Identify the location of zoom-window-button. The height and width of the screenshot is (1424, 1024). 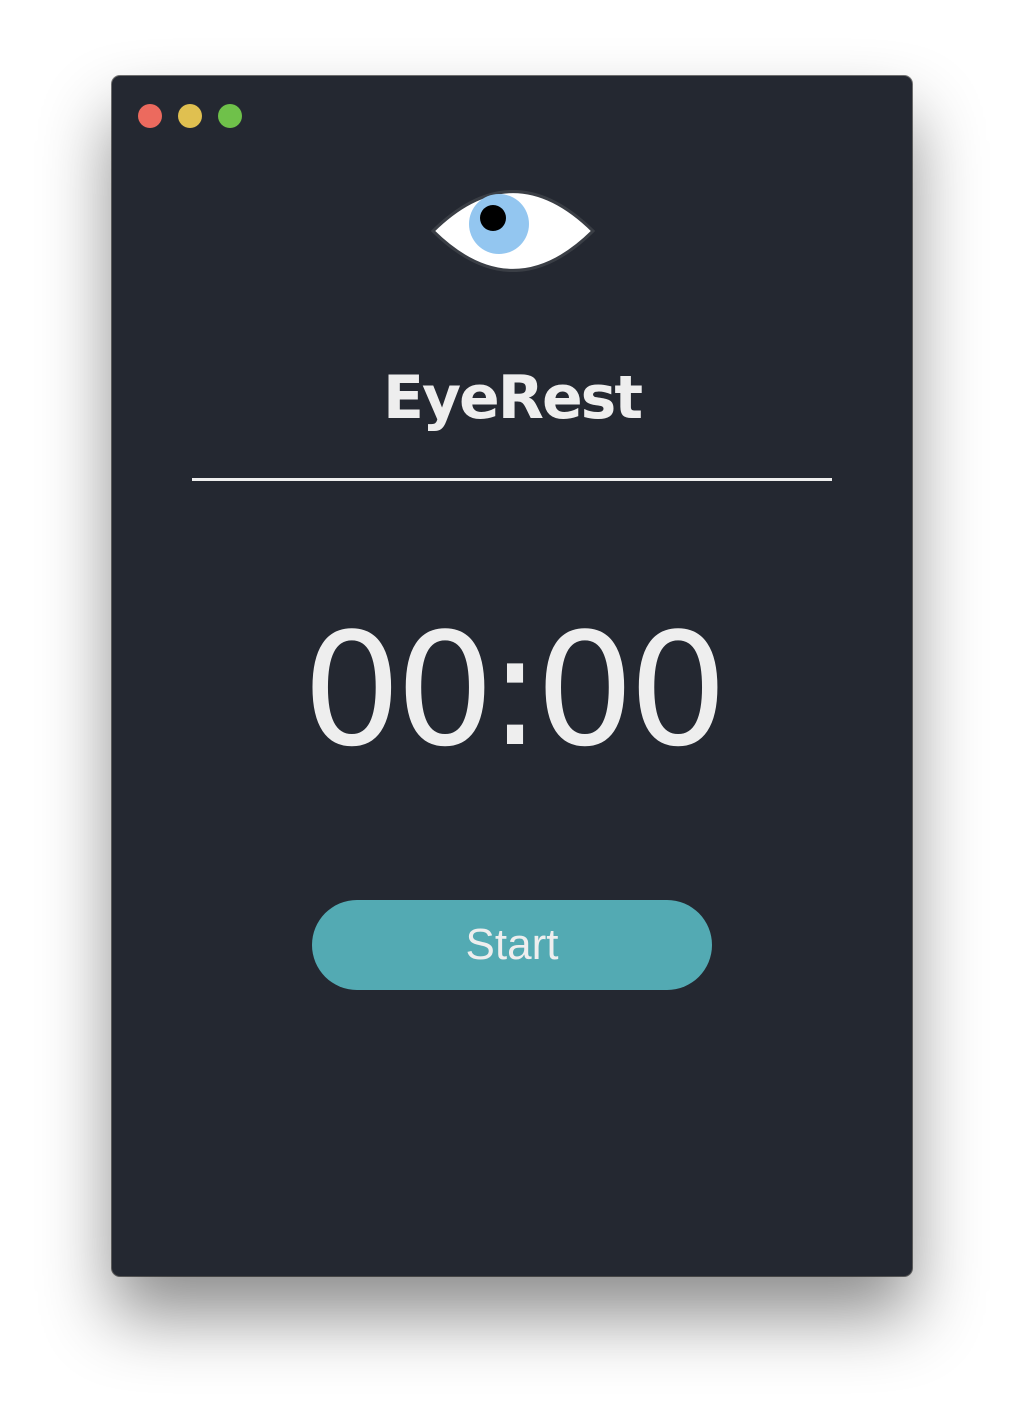
(230, 116).